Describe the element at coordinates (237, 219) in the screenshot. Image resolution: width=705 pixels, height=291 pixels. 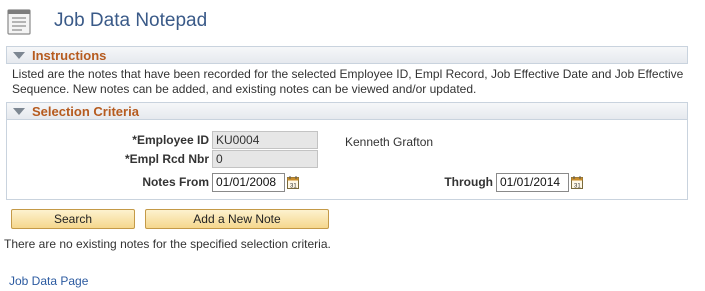
I see `add-new-note-button: Add a New Note` at that location.